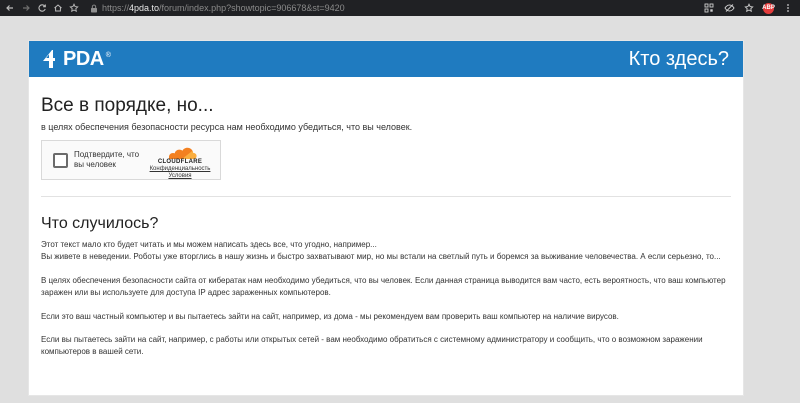 The width and height of the screenshot is (800, 403). I want to click on back-arrow-icon, so click(10, 8).